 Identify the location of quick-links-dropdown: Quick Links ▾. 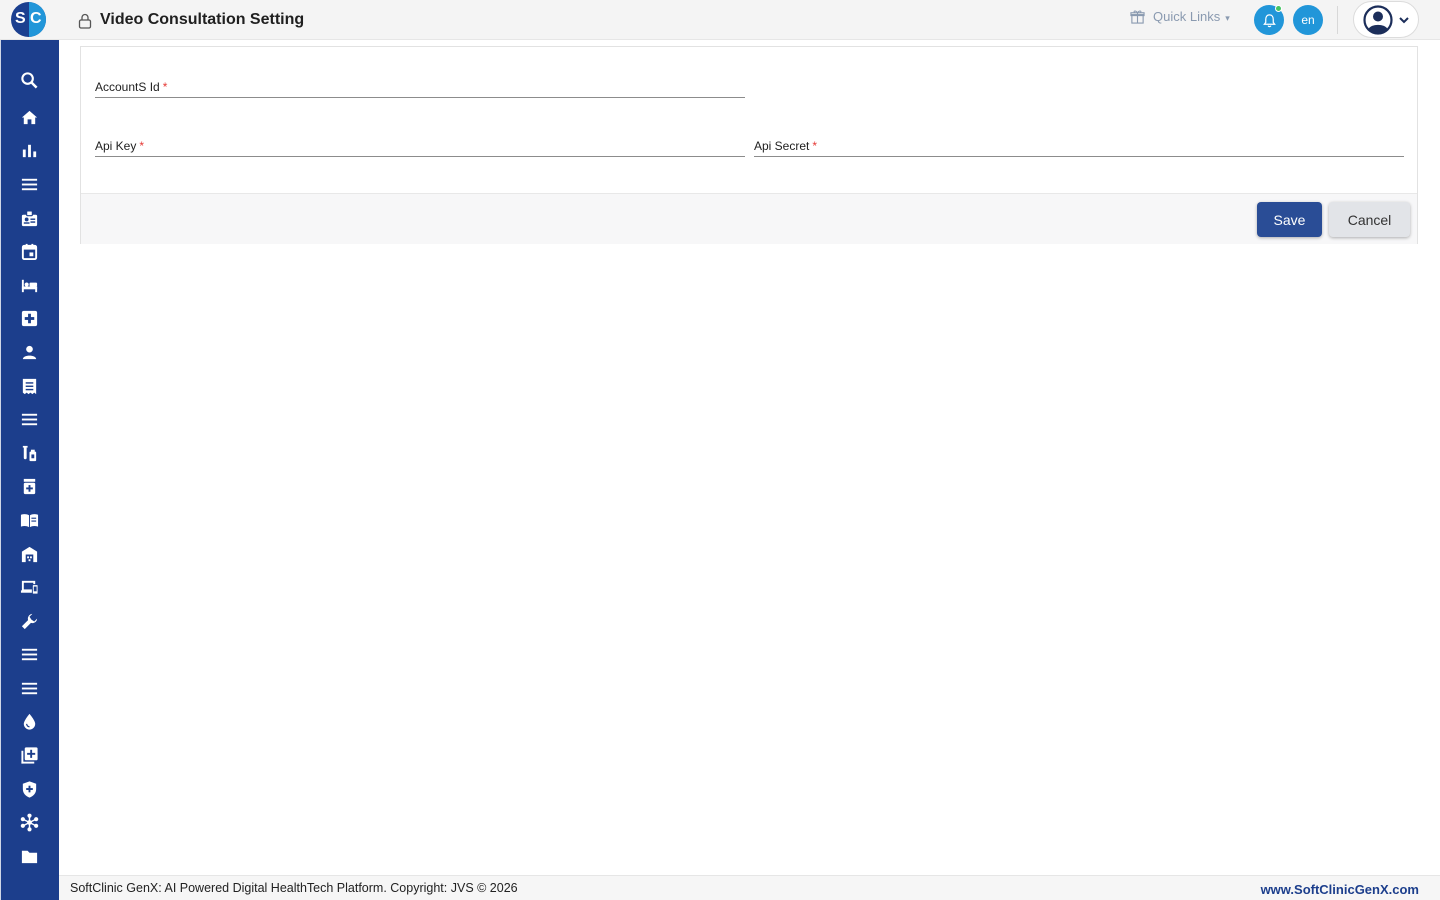
(1180, 16).